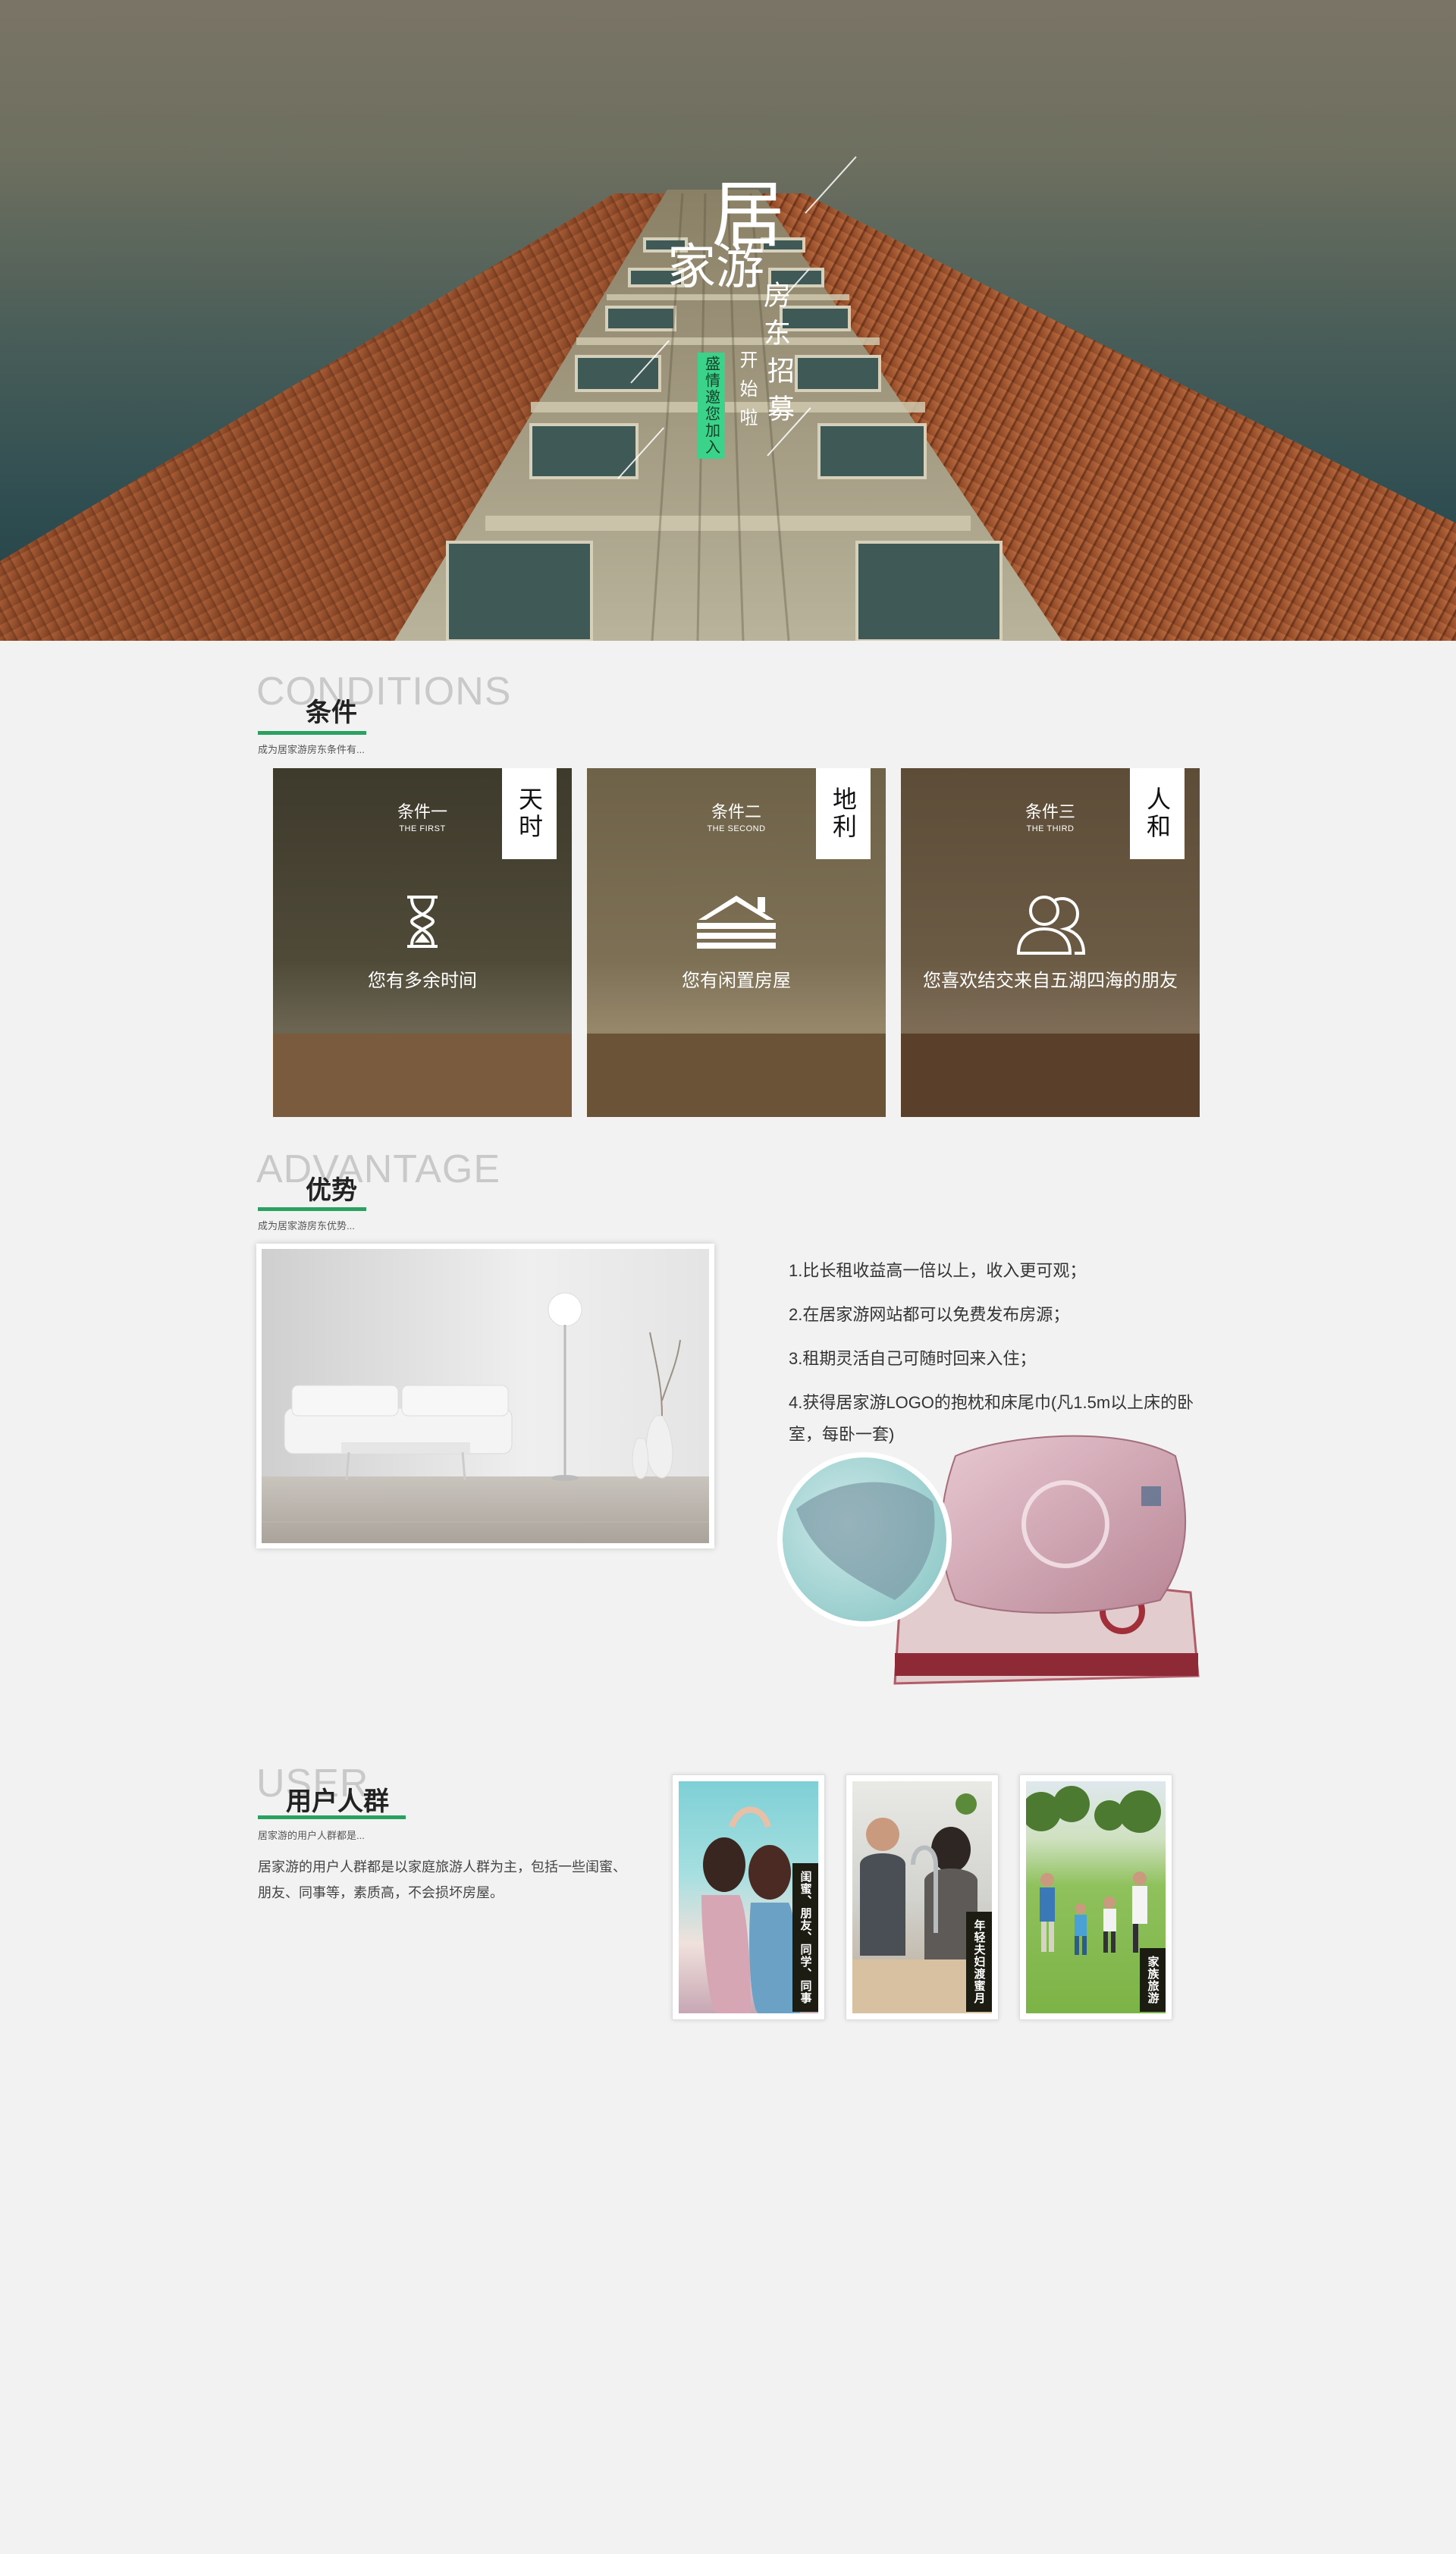  What do you see at coordinates (736, 811) in the screenshot?
I see `condition-card-2-title: 条件二` at bounding box center [736, 811].